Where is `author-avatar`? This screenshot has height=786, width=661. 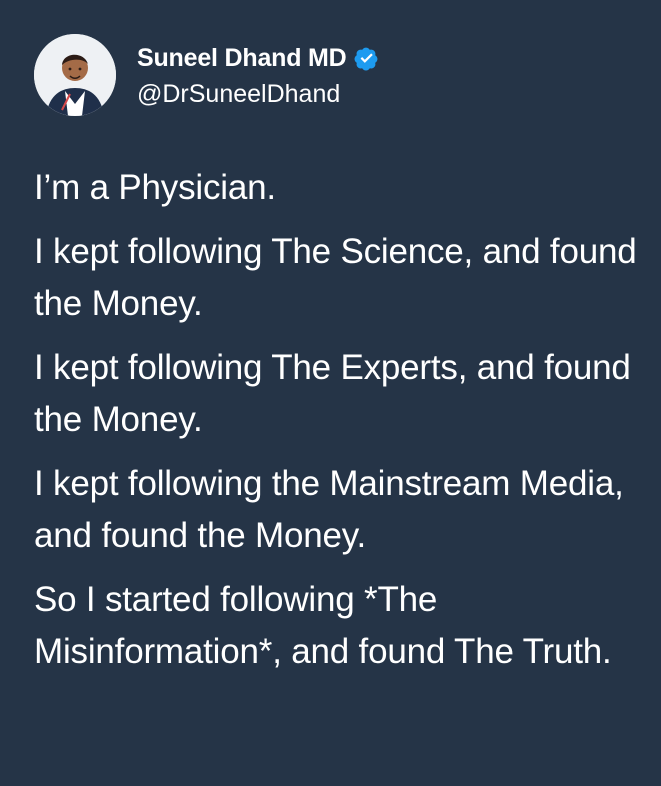
author-avatar is located at coordinates (75, 75).